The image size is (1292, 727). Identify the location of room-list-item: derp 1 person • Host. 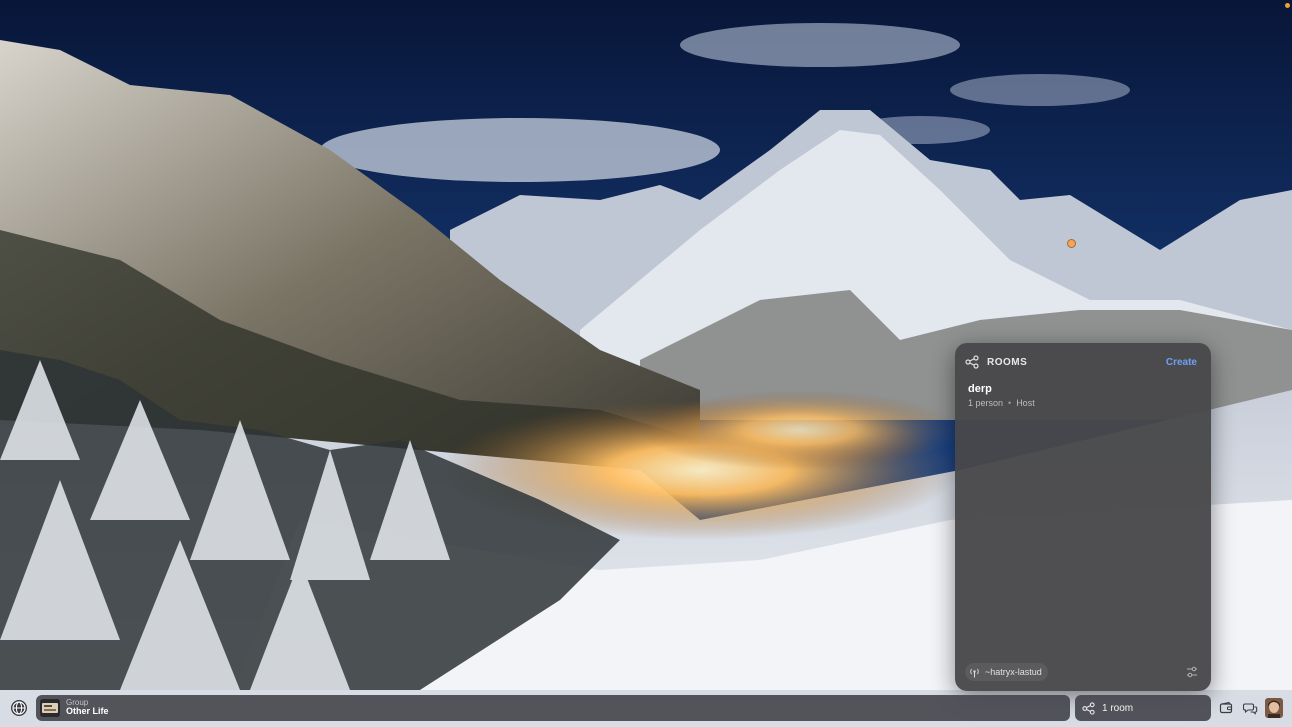
(1083, 397).